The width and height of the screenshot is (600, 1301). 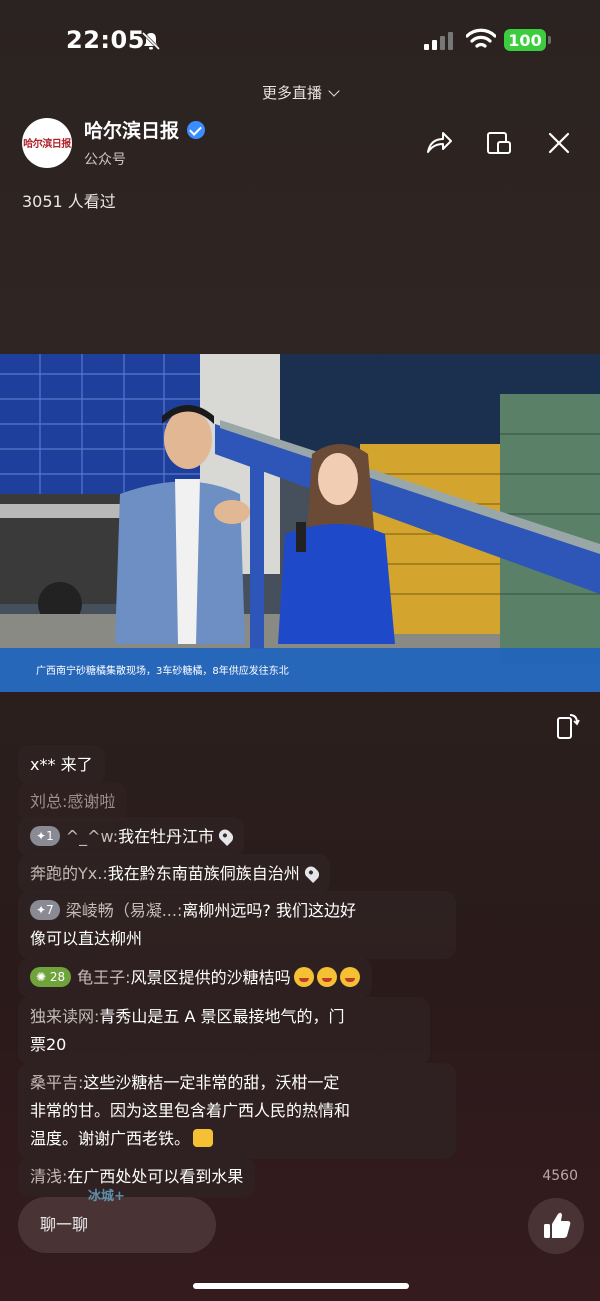 What do you see at coordinates (104, 977) in the screenshot?
I see `comment-user: 龟王子:` at bounding box center [104, 977].